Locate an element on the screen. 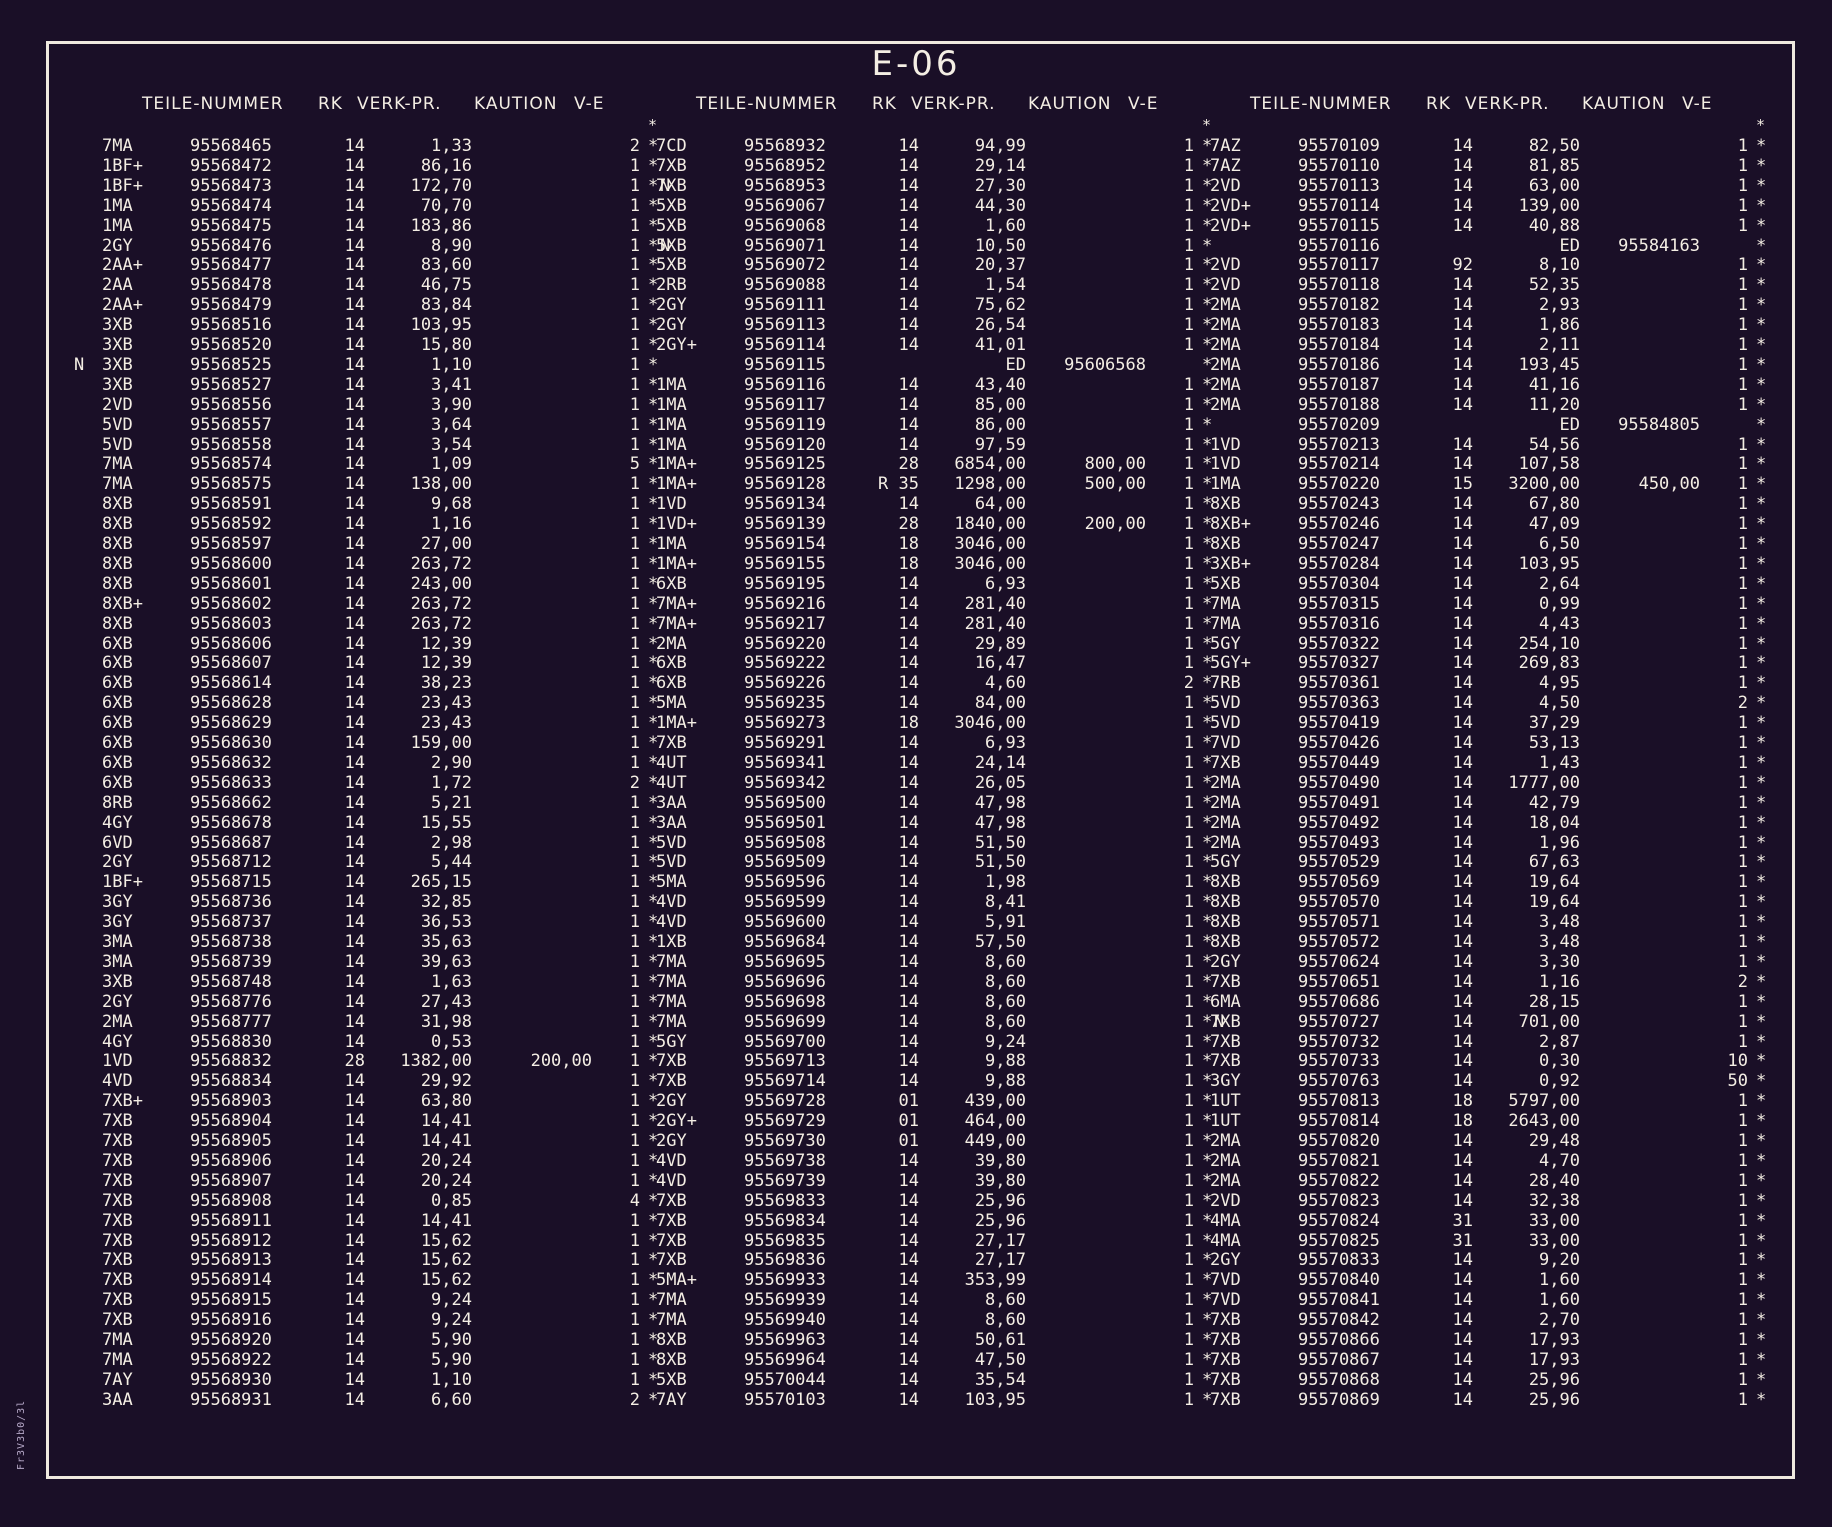 Image resolution: width=1832 pixels, height=1527 pixels. cell-code: 5VD is located at coordinates (671, 842).